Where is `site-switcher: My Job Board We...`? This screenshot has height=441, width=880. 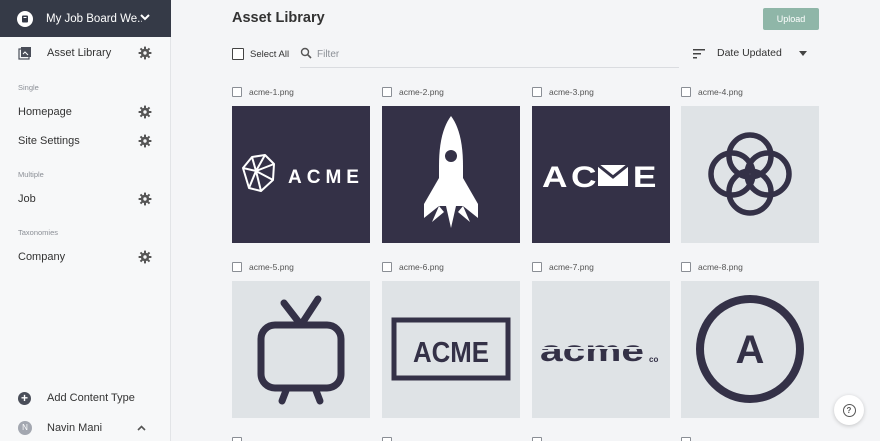
site-switcher: My Job Board We... is located at coordinates (85, 18).